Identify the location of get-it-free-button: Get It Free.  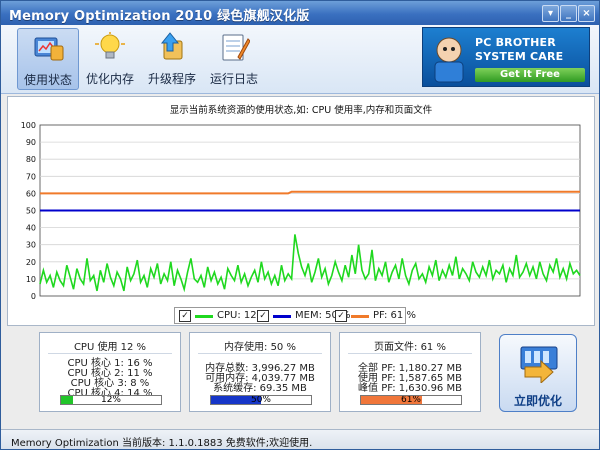
(530, 75).